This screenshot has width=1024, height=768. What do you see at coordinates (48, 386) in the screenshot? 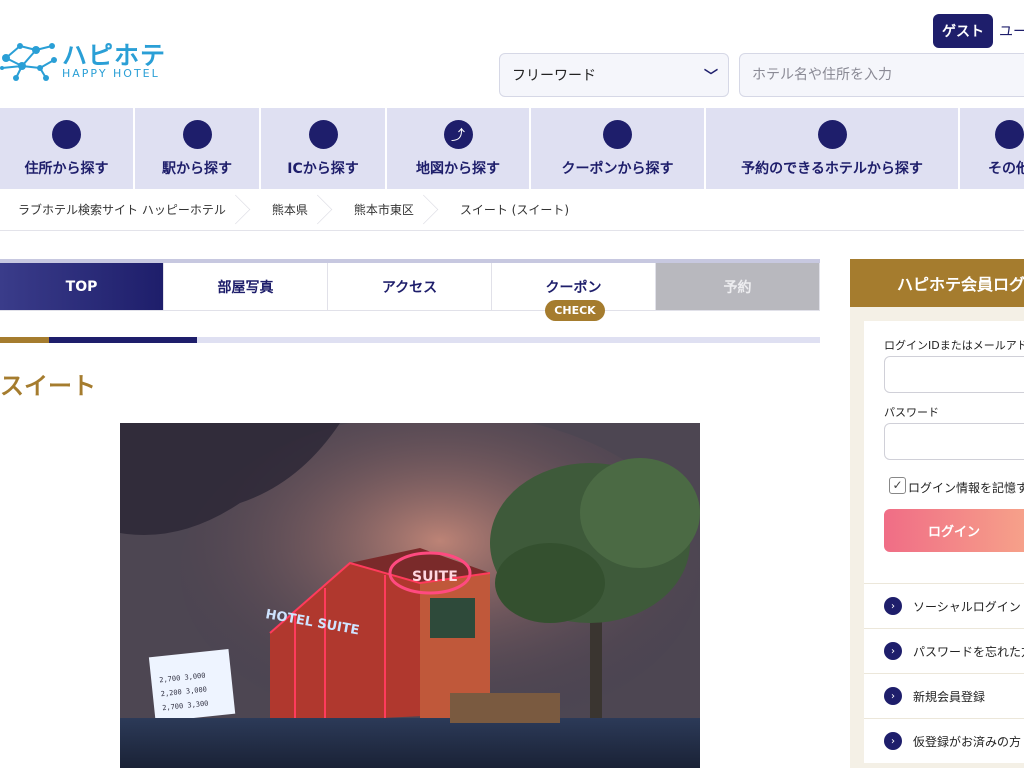
I see `hotel-name: スイート` at bounding box center [48, 386].